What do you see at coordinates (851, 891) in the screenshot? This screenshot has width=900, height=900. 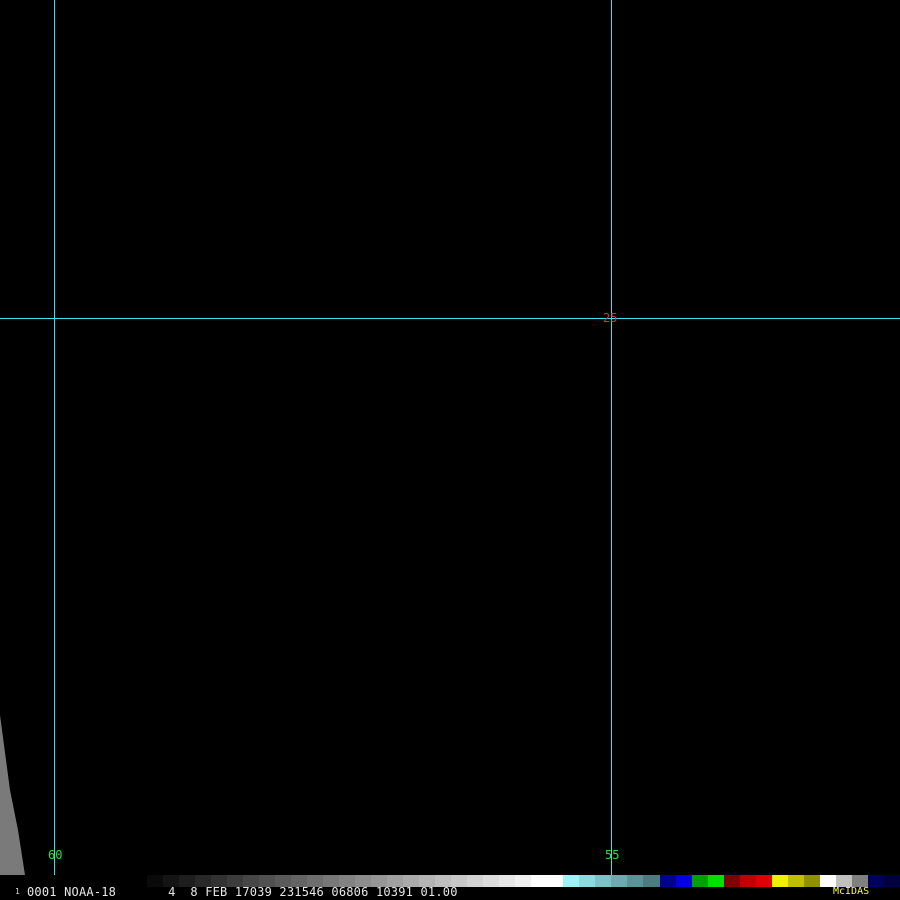 I see `mcidas-brand-label: McIDAS` at bounding box center [851, 891].